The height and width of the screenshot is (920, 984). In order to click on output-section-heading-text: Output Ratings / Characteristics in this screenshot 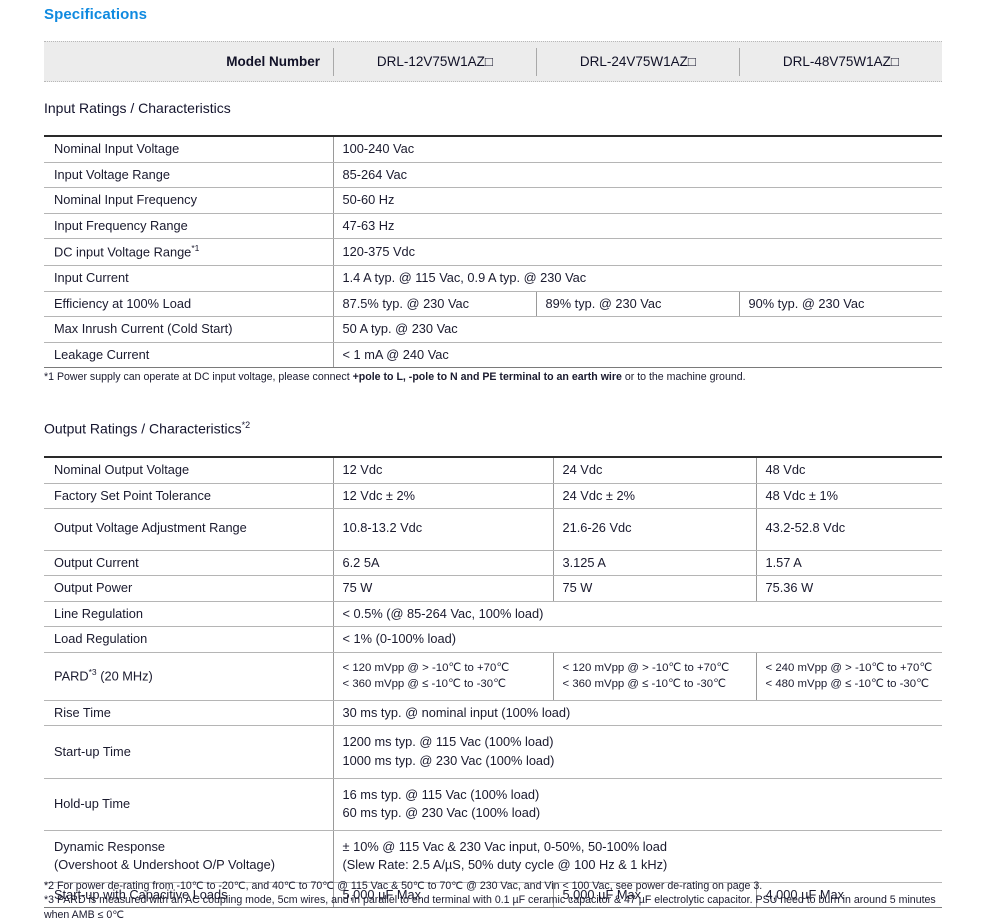, I will do `click(143, 428)`.